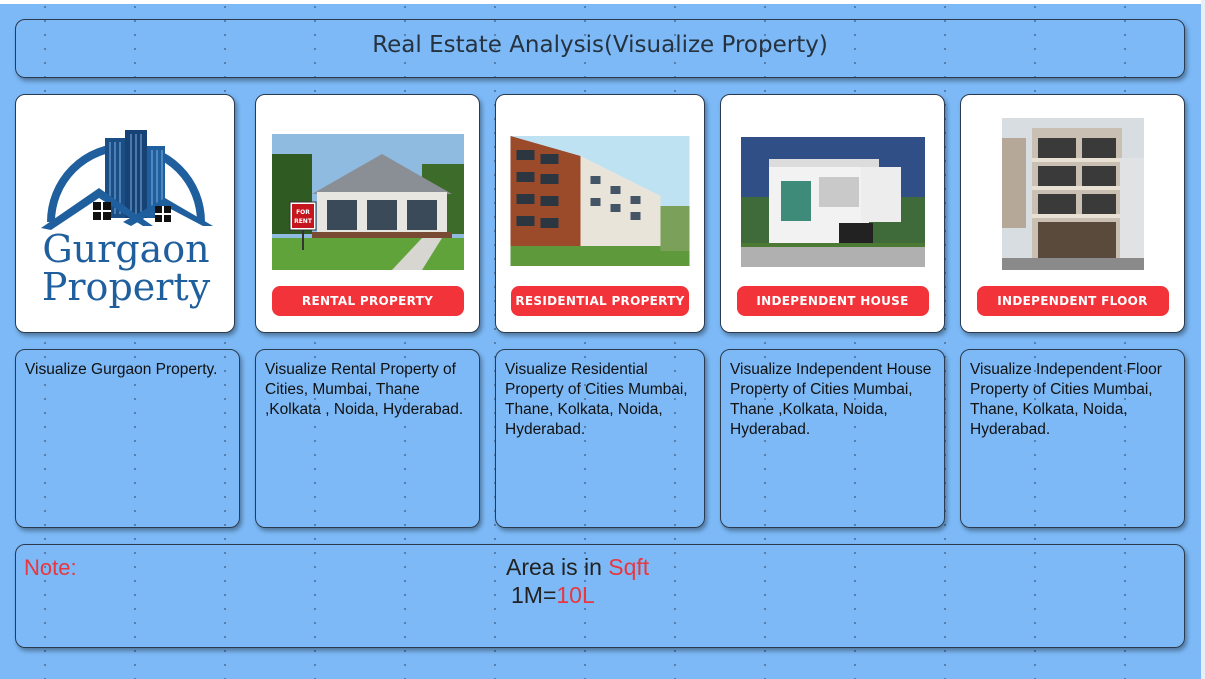 Image resolution: width=1205 pixels, height=679 pixels. I want to click on card-inner: RESIDENTIAL PROPERTY, so click(600, 213).